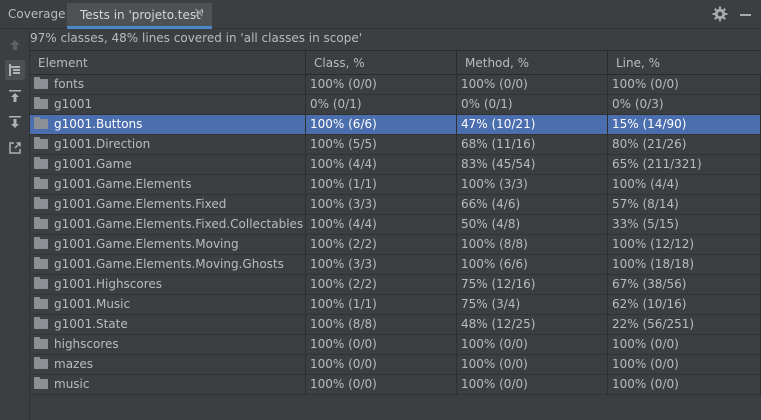 This screenshot has height=420, width=761. Describe the element at coordinates (168, 305) in the screenshot. I see `element-cell: g1001.Music` at that location.